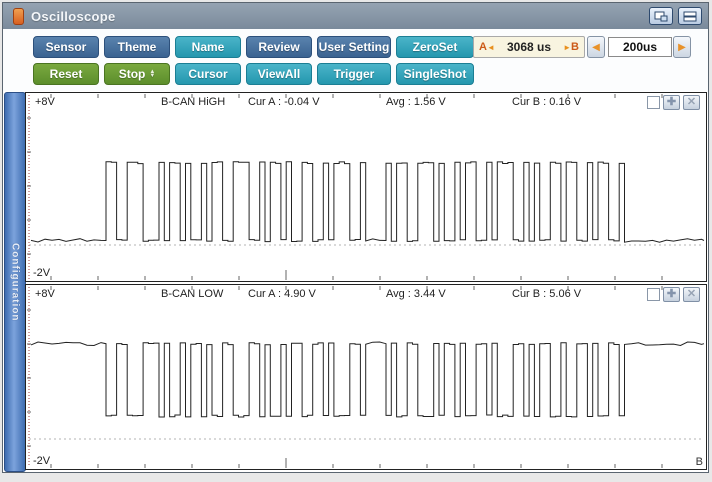 This screenshot has height=482, width=712. What do you see at coordinates (208, 47) in the screenshot?
I see `name-button: Name` at bounding box center [208, 47].